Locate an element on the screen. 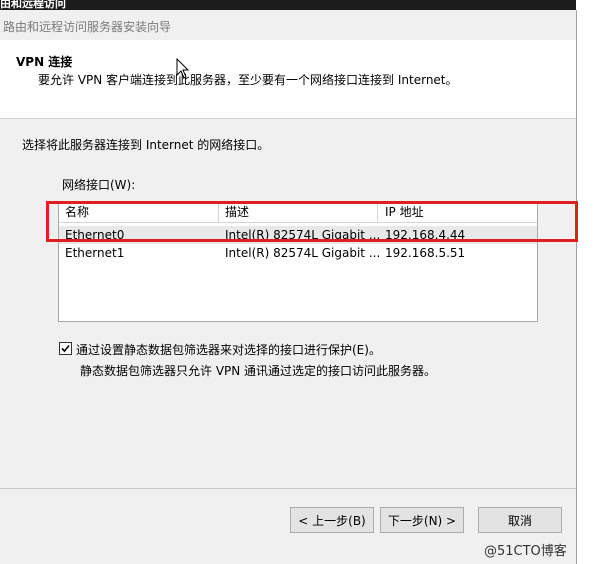 The image size is (594, 564). network-interface-label: 网络接口(W): is located at coordinates (99, 185).